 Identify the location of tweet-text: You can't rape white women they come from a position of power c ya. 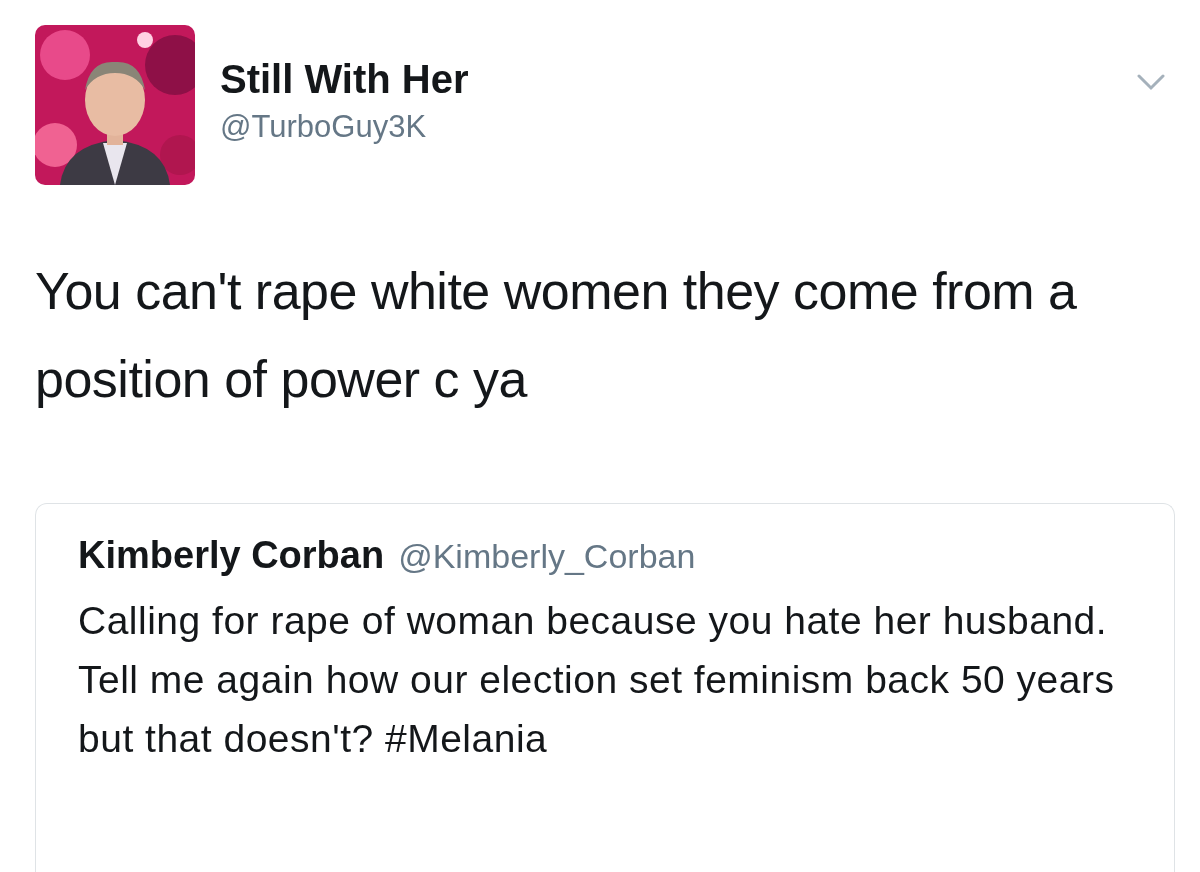
(556, 335).